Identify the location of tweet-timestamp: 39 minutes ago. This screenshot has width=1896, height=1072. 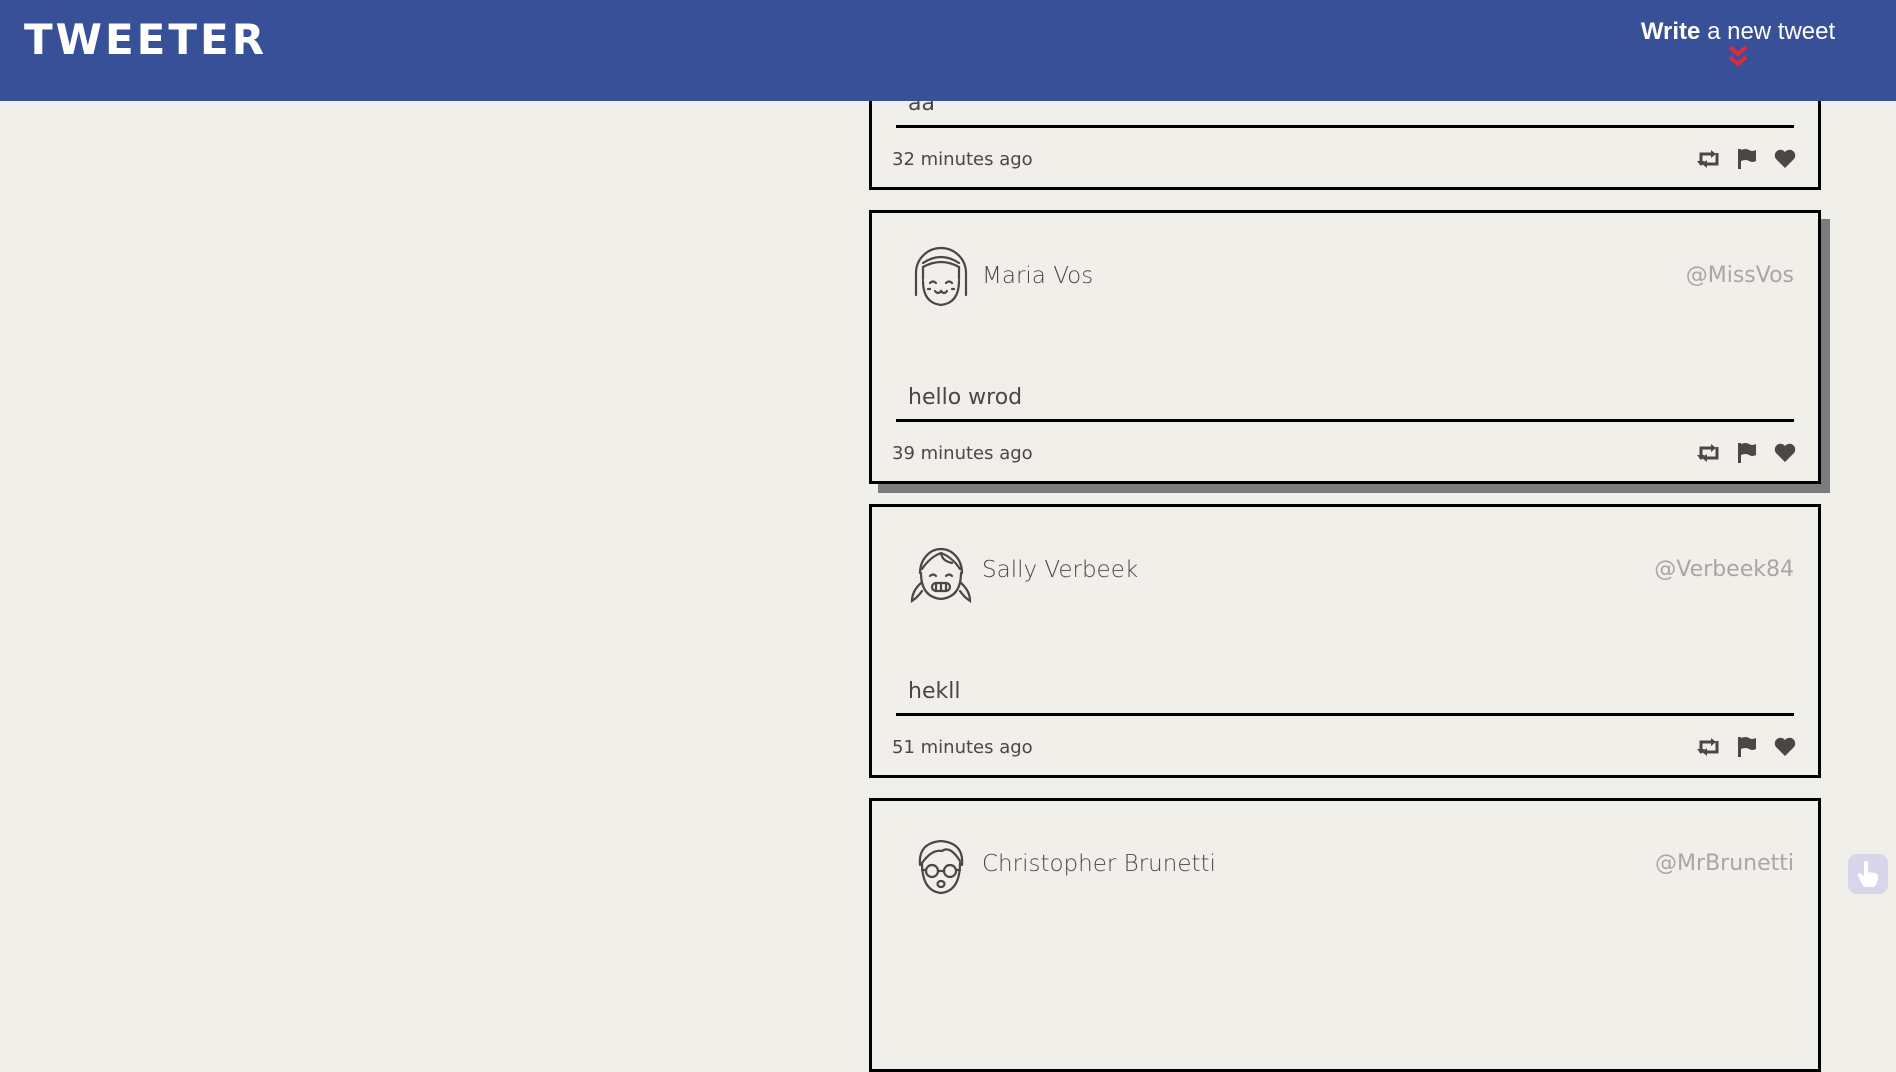
(962, 453).